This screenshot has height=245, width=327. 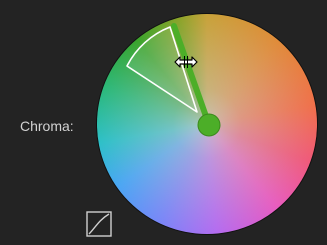 What do you see at coordinates (173, 80) in the screenshot?
I see `wheel-controls-overlay` at bounding box center [173, 80].